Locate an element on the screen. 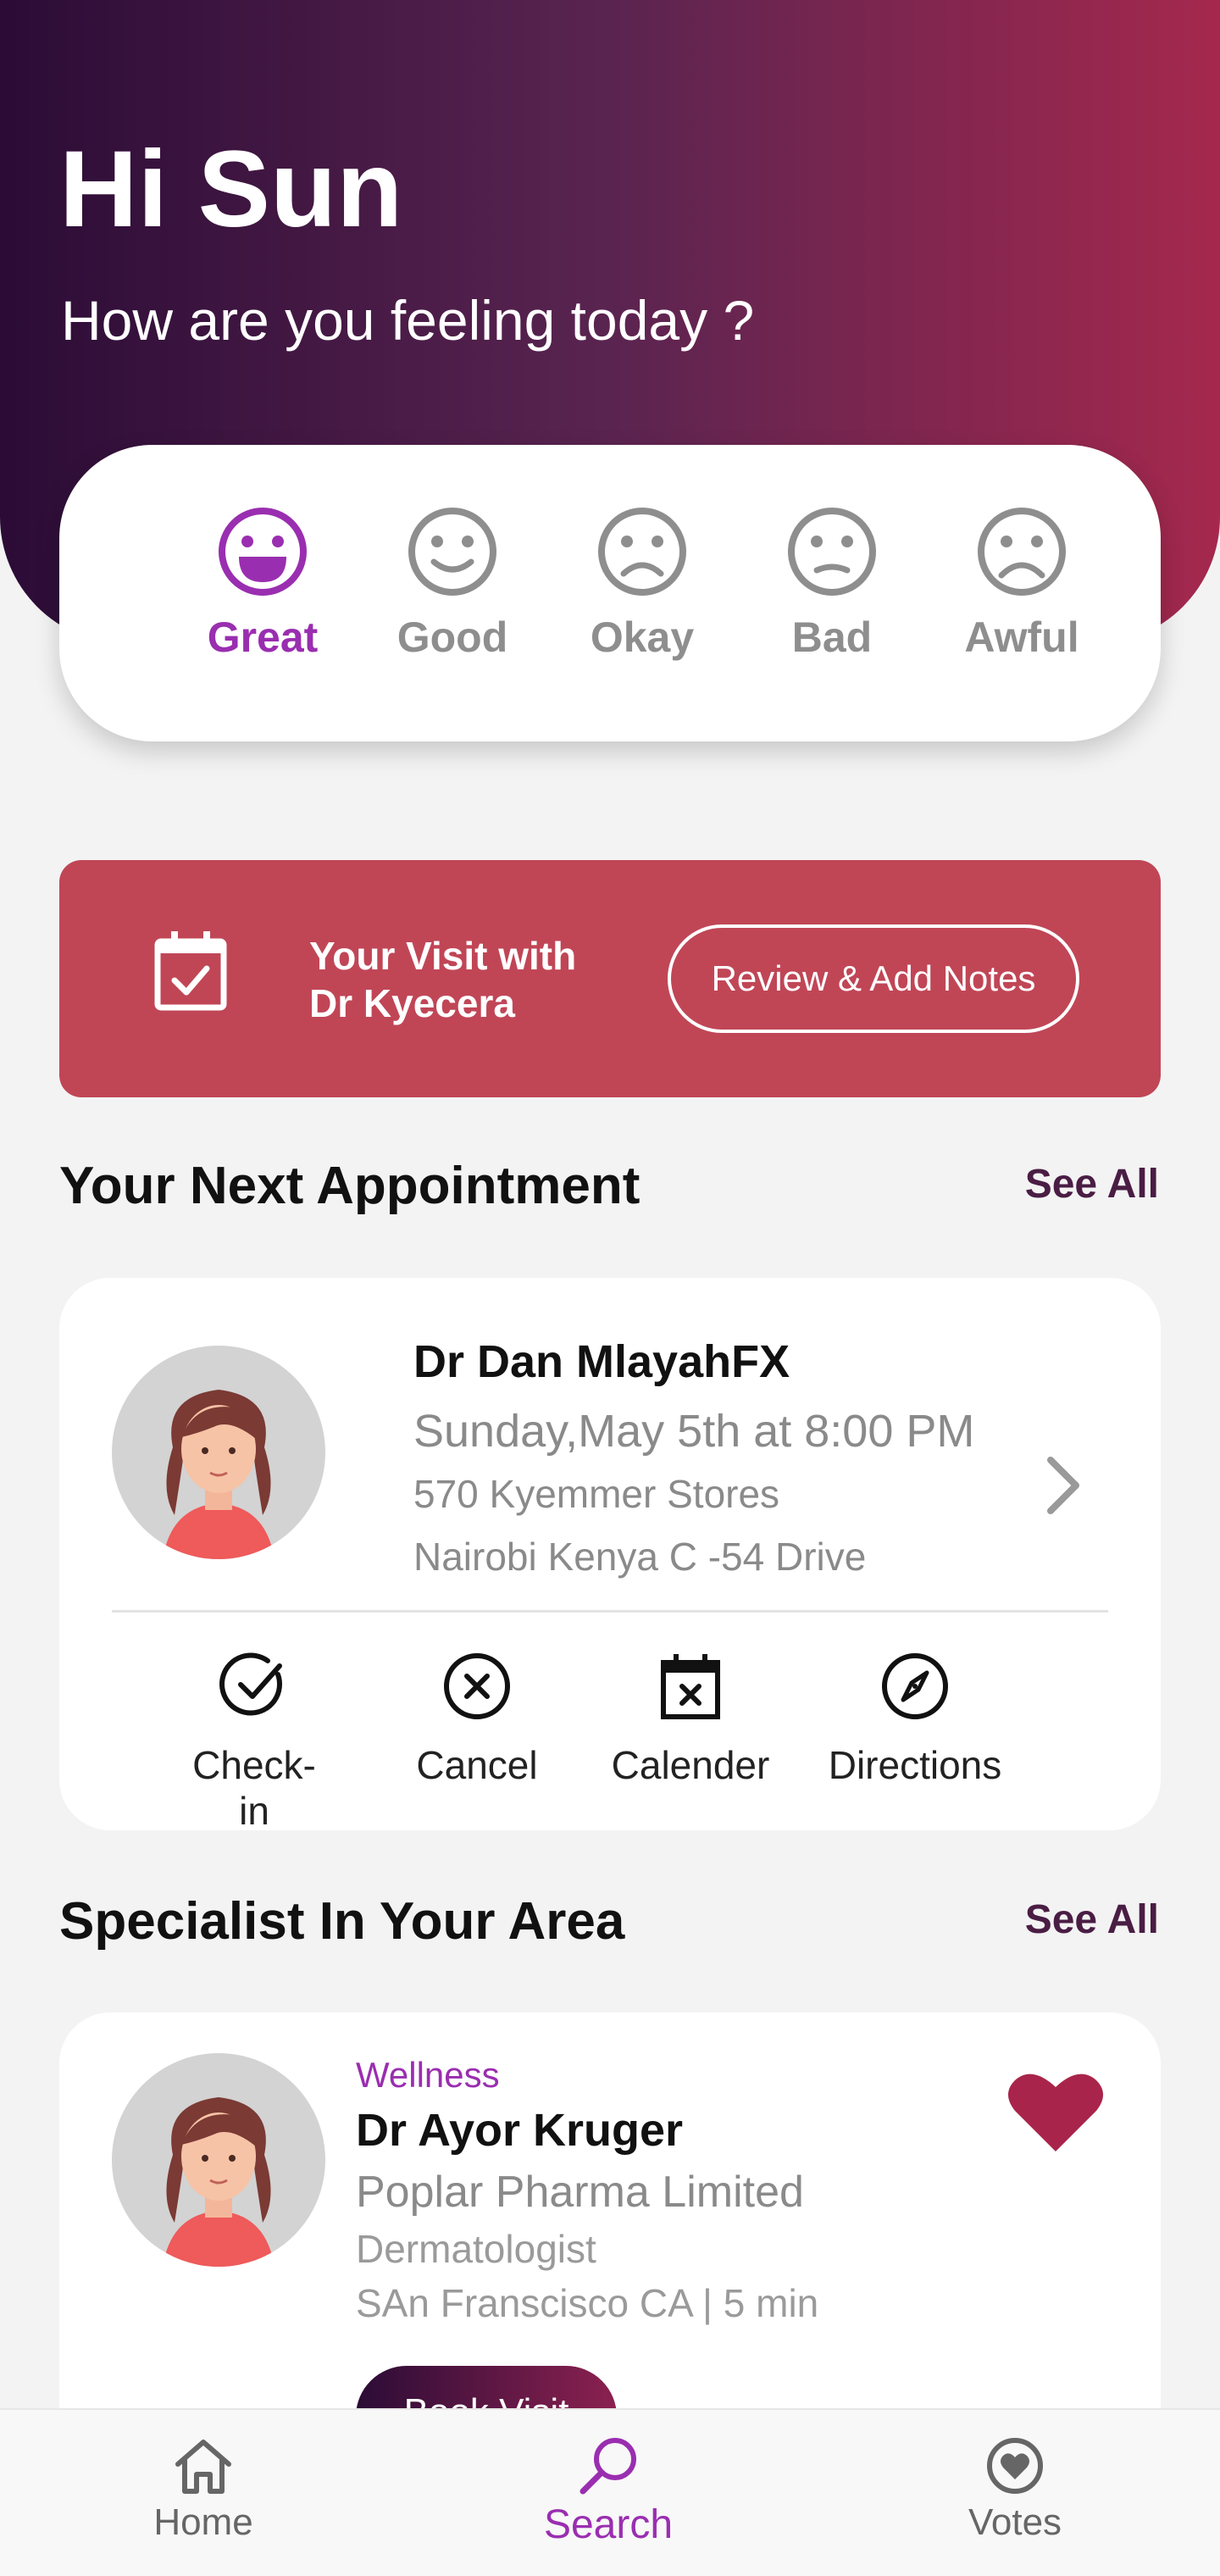 The image size is (1220, 2576). appointment-datetime: Sunday,May 5th at 8:00 PM is located at coordinates (694, 1431).